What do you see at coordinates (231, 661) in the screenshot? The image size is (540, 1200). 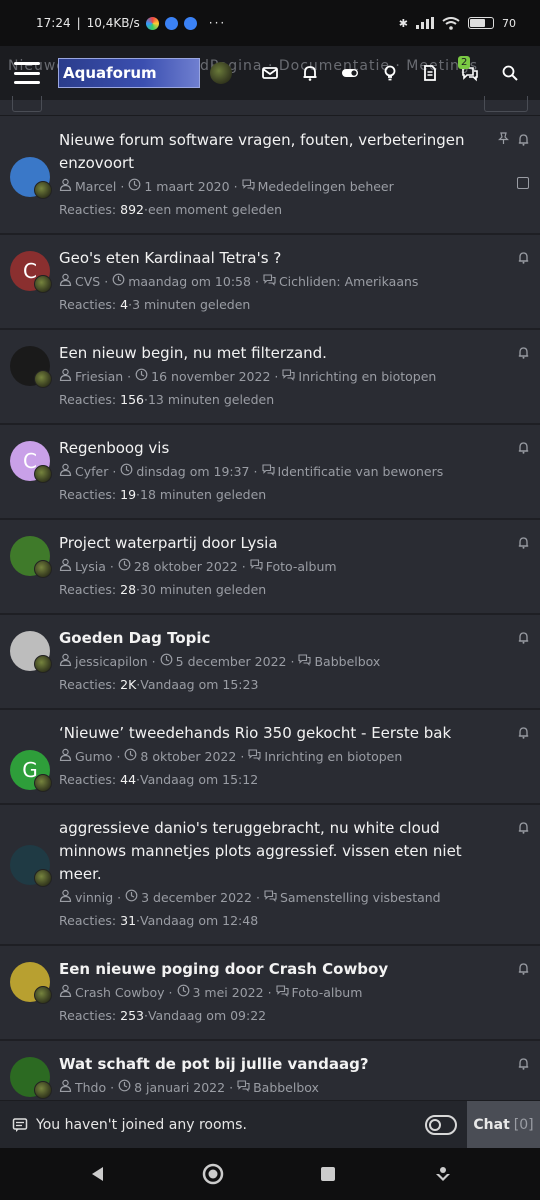 I see `thread-date: 5 december 2022` at bounding box center [231, 661].